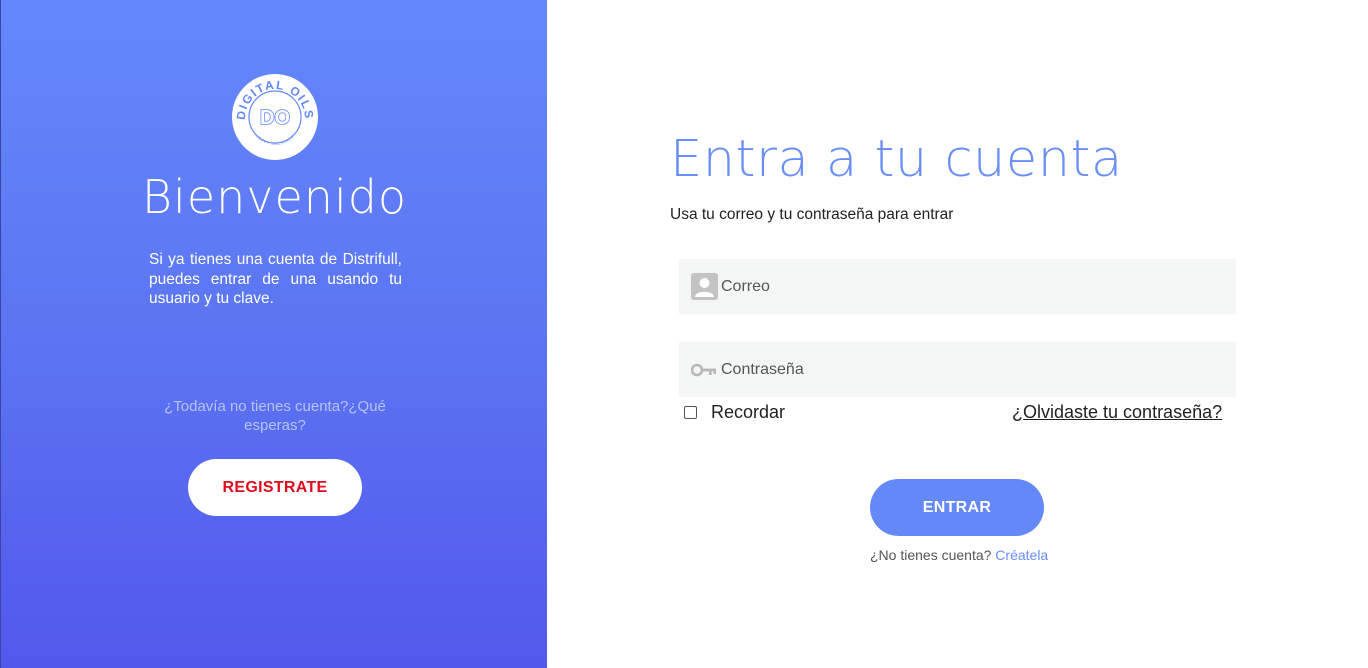  What do you see at coordinates (704, 370) in the screenshot?
I see `key-icon` at bounding box center [704, 370].